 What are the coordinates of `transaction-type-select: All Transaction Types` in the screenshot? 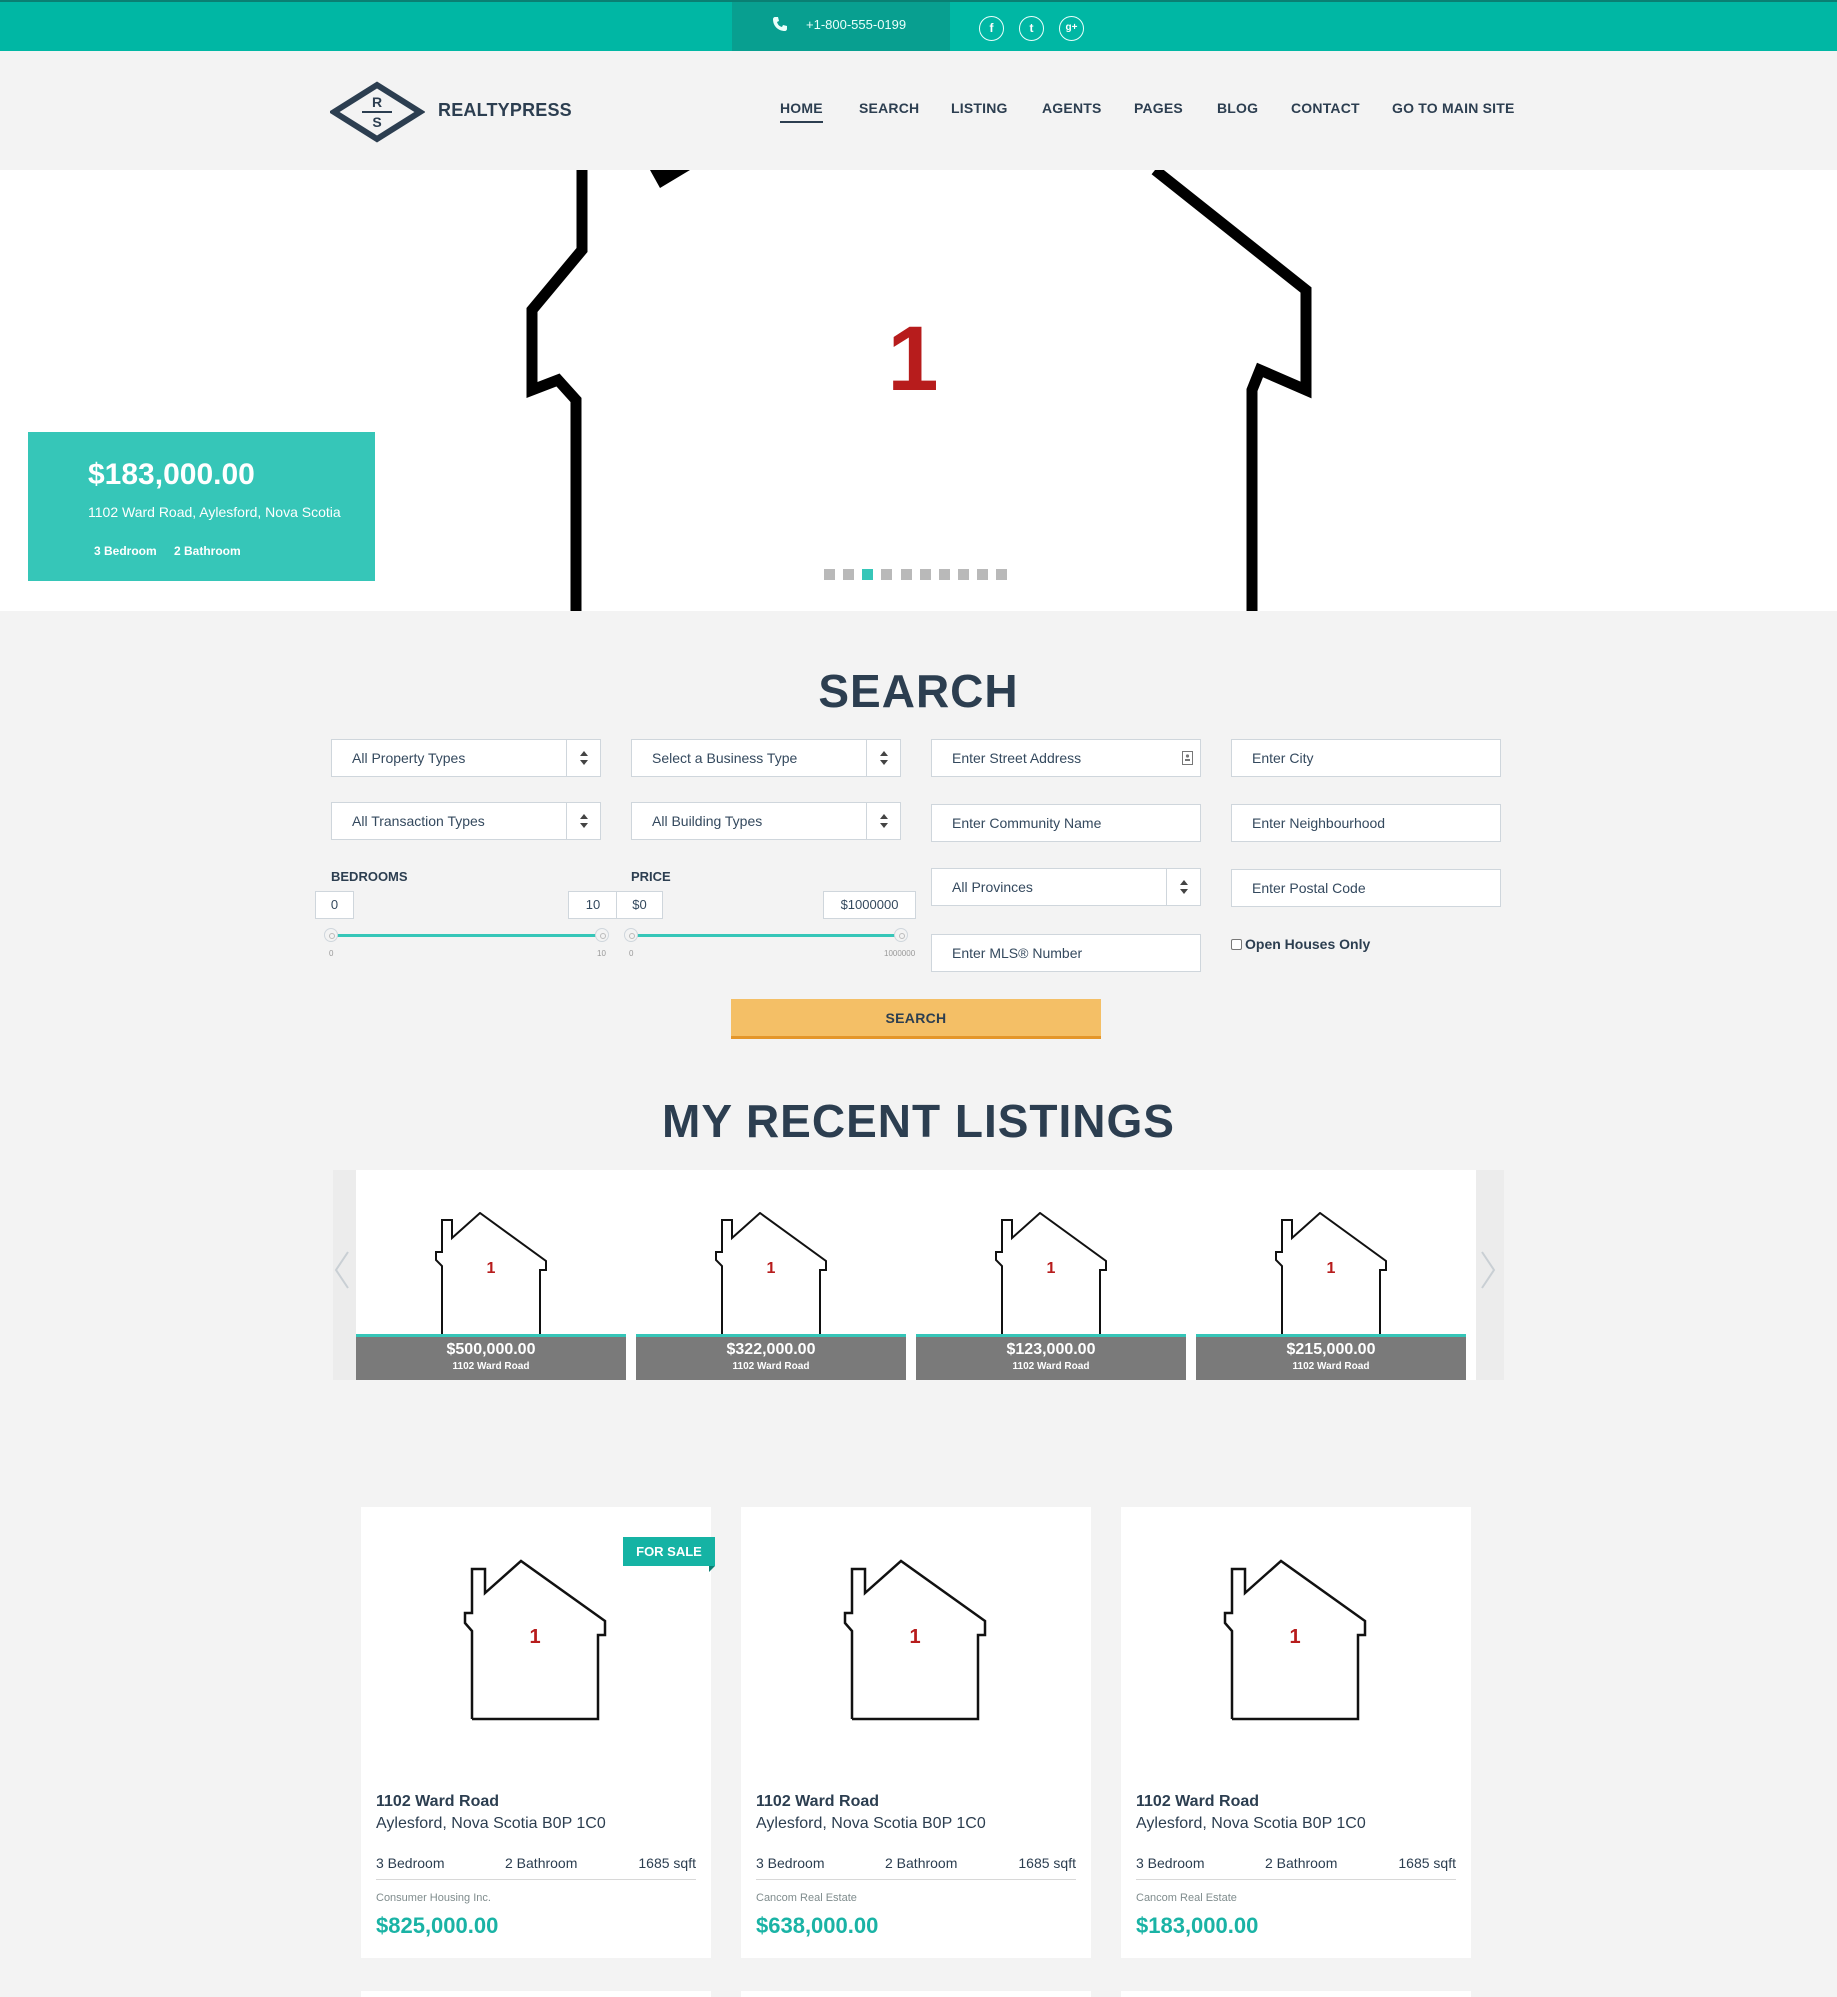 It's located at (466, 821).